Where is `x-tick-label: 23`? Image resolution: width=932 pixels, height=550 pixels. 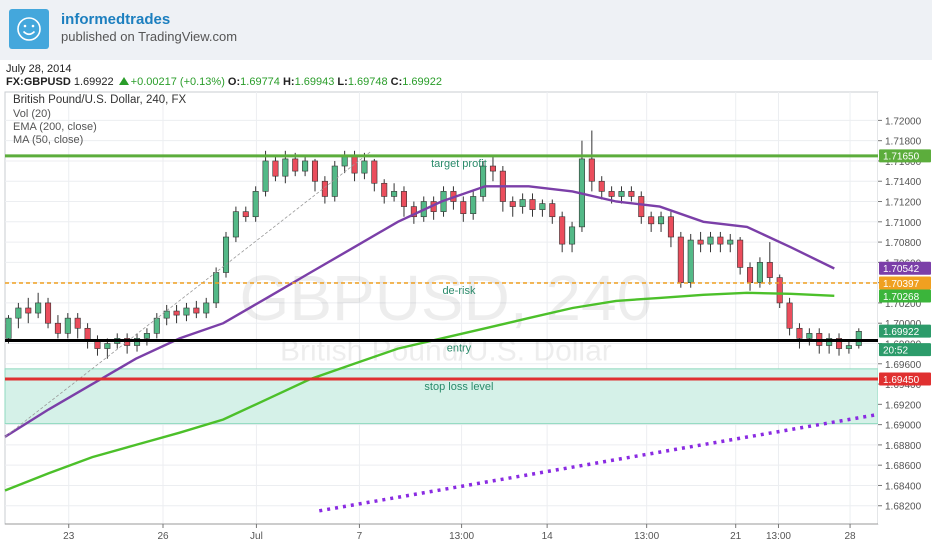 x-tick-label: 23 is located at coordinates (69, 536).